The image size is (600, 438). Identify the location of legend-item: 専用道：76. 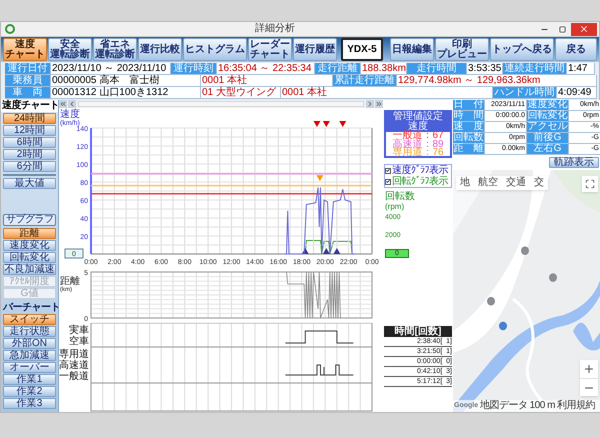
(418, 153).